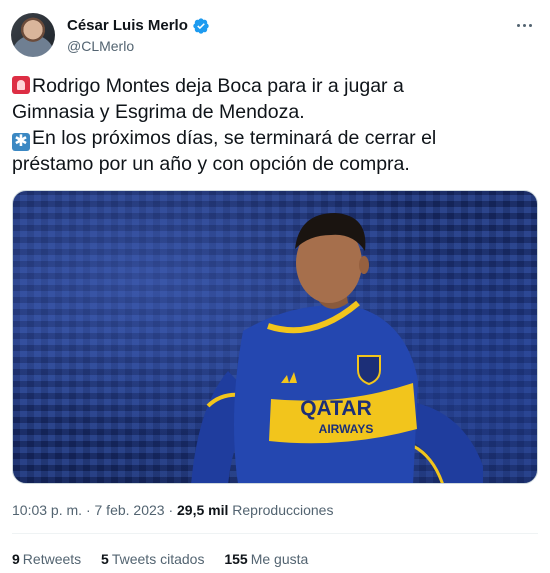  I want to click on likes-stat: 155 Me gusta, so click(266, 559).